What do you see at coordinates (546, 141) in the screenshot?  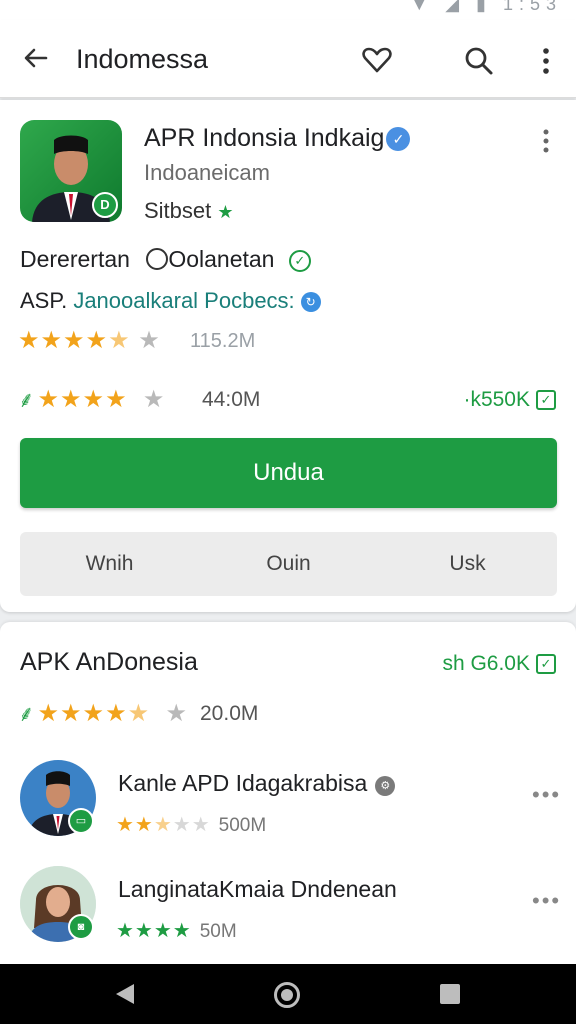 I see `card-more-icon` at bounding box center [546, 141].